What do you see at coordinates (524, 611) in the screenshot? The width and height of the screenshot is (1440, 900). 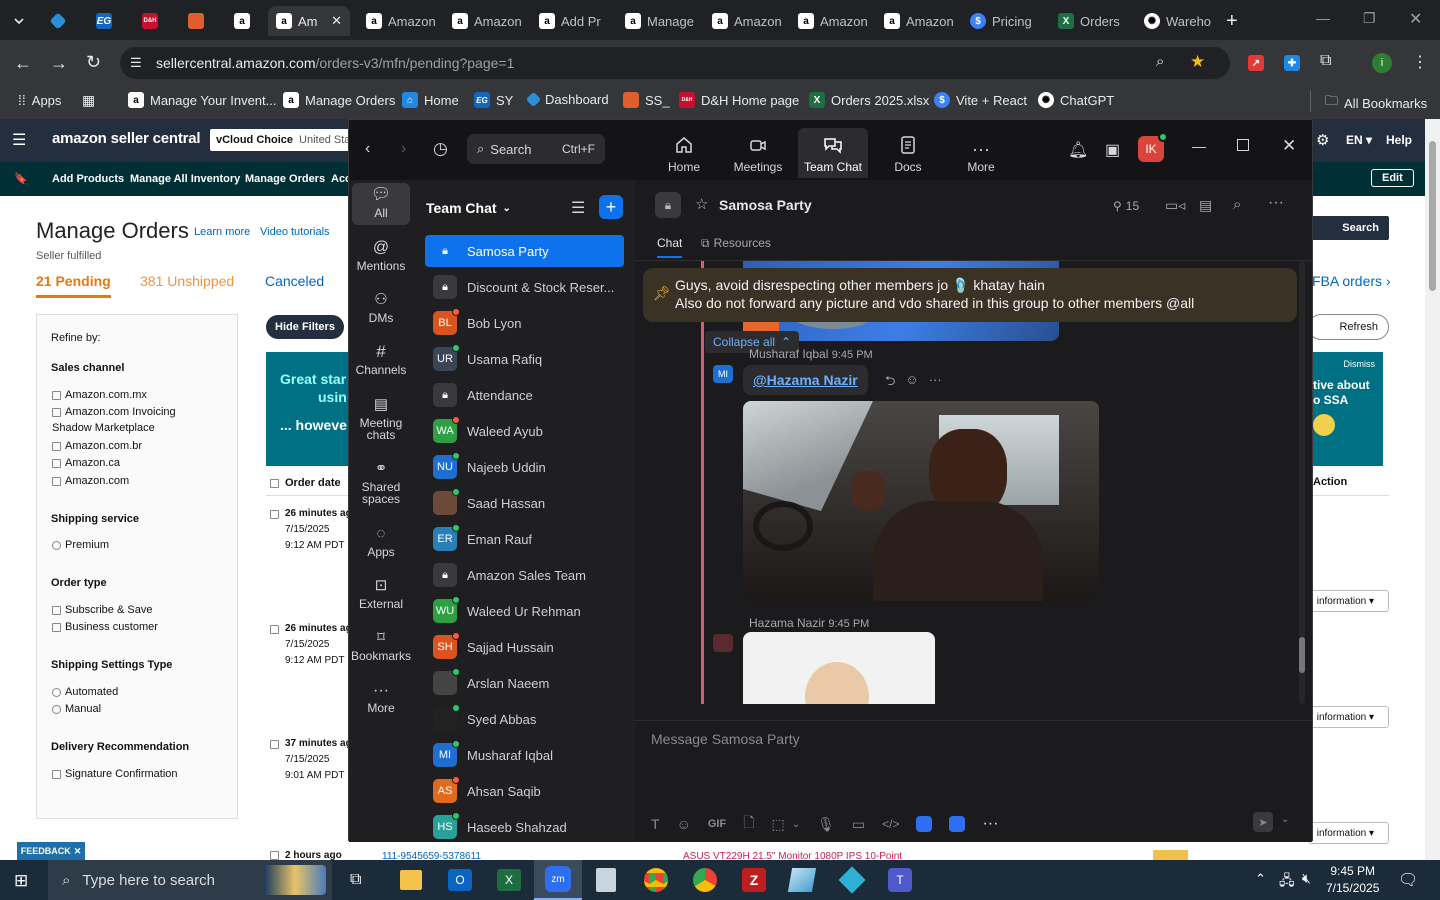 I see `chat-list-item: WU Waleed Ur Rehman` at bounding box center [524, 611].